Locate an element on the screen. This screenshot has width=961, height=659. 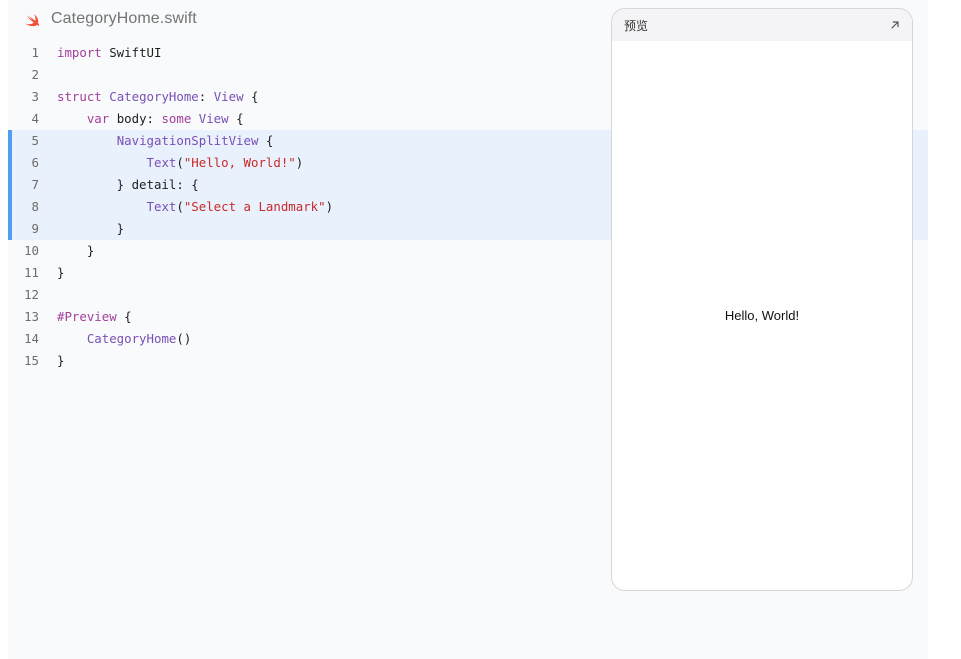
line-number: 10 is located at coordinates (31, 250).